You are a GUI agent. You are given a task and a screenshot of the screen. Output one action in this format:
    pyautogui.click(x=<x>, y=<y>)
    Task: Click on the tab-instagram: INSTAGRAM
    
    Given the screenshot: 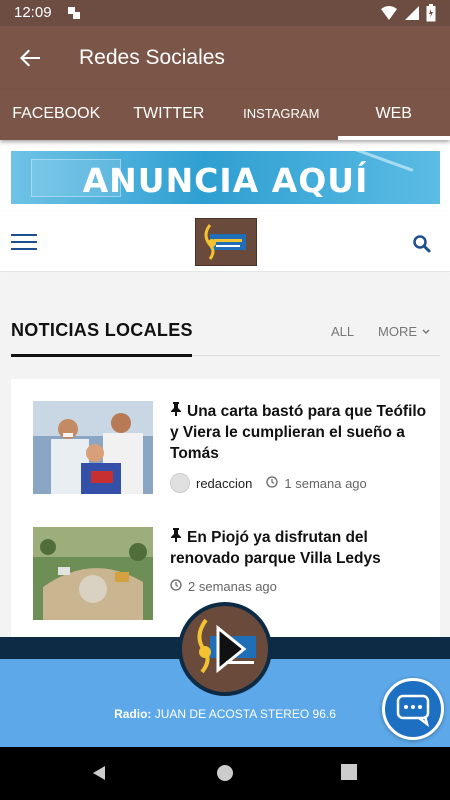 What is the action you would take?
    pyautogui.click(x=281, y=115)
    